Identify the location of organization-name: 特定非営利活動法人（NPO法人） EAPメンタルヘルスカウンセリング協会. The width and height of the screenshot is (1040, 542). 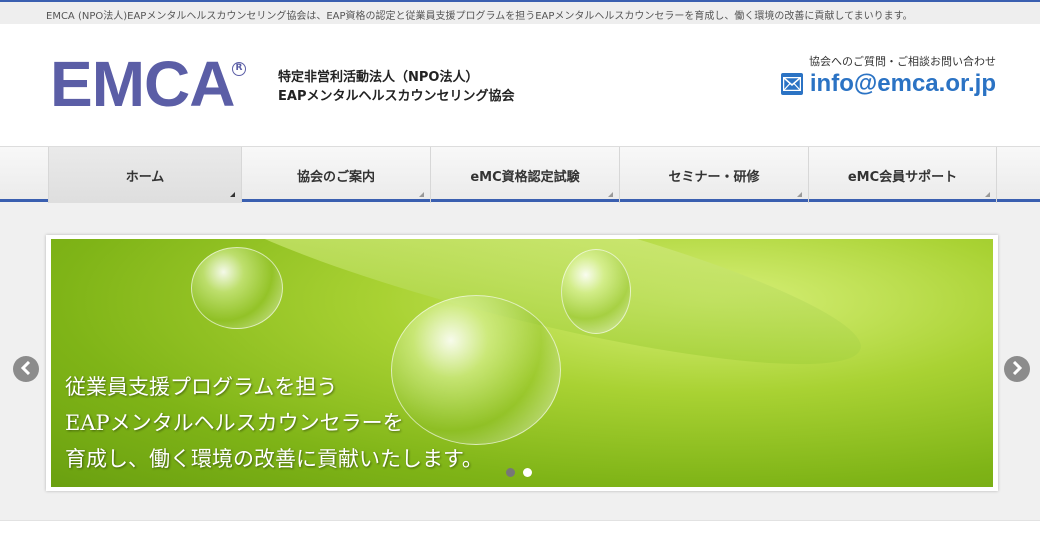
(396, 87).